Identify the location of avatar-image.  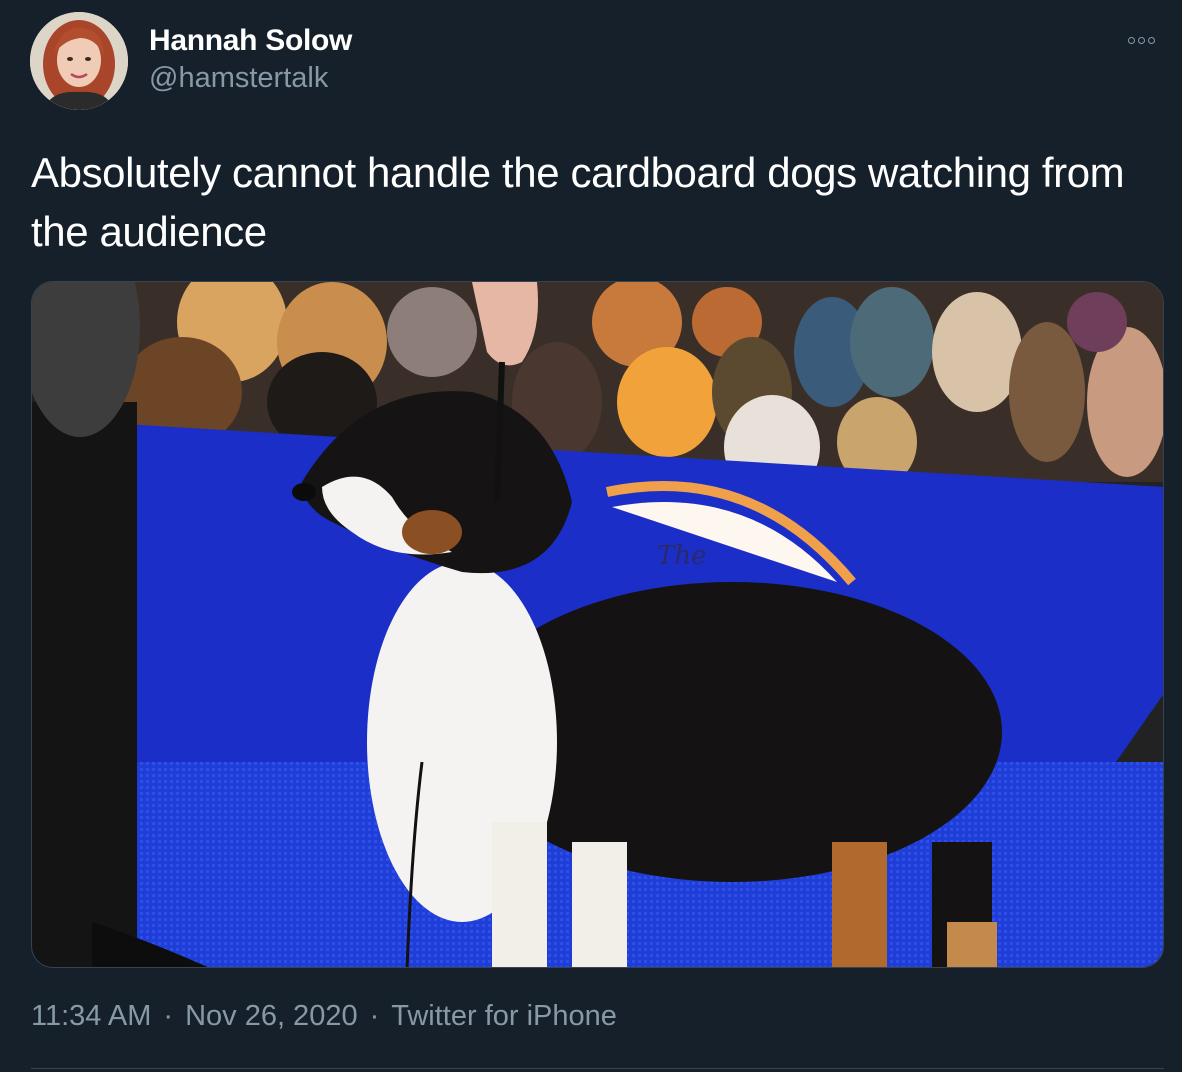
(79, 61).